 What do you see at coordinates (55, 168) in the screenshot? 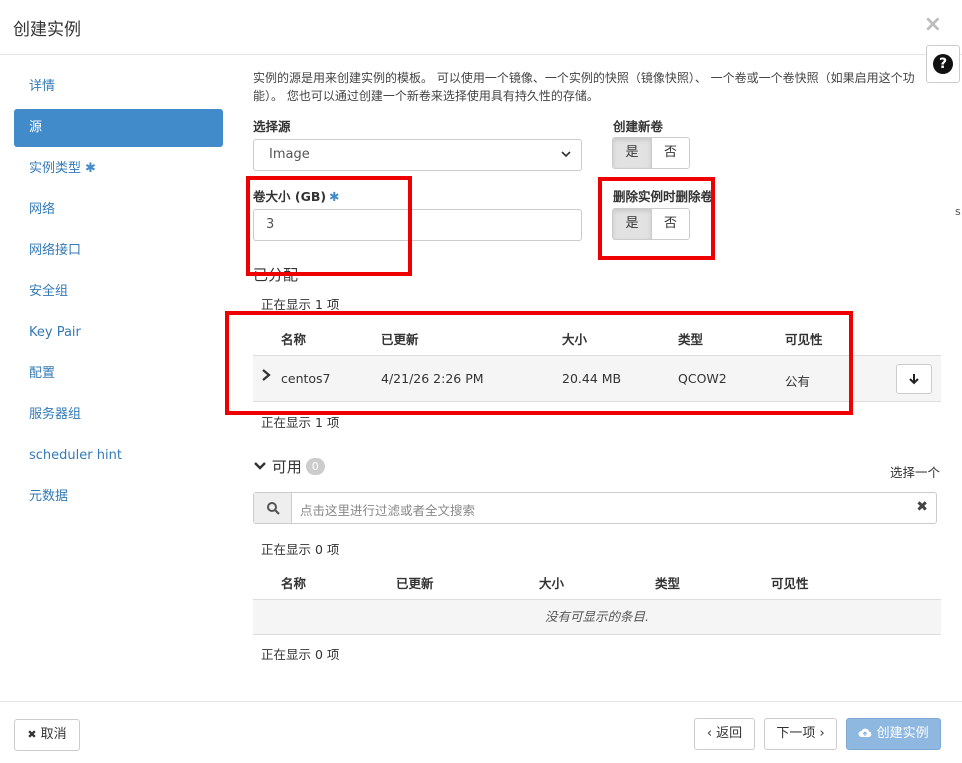
I see `sidebar-item-label: 实例类型` at bounding box center [55, 168].